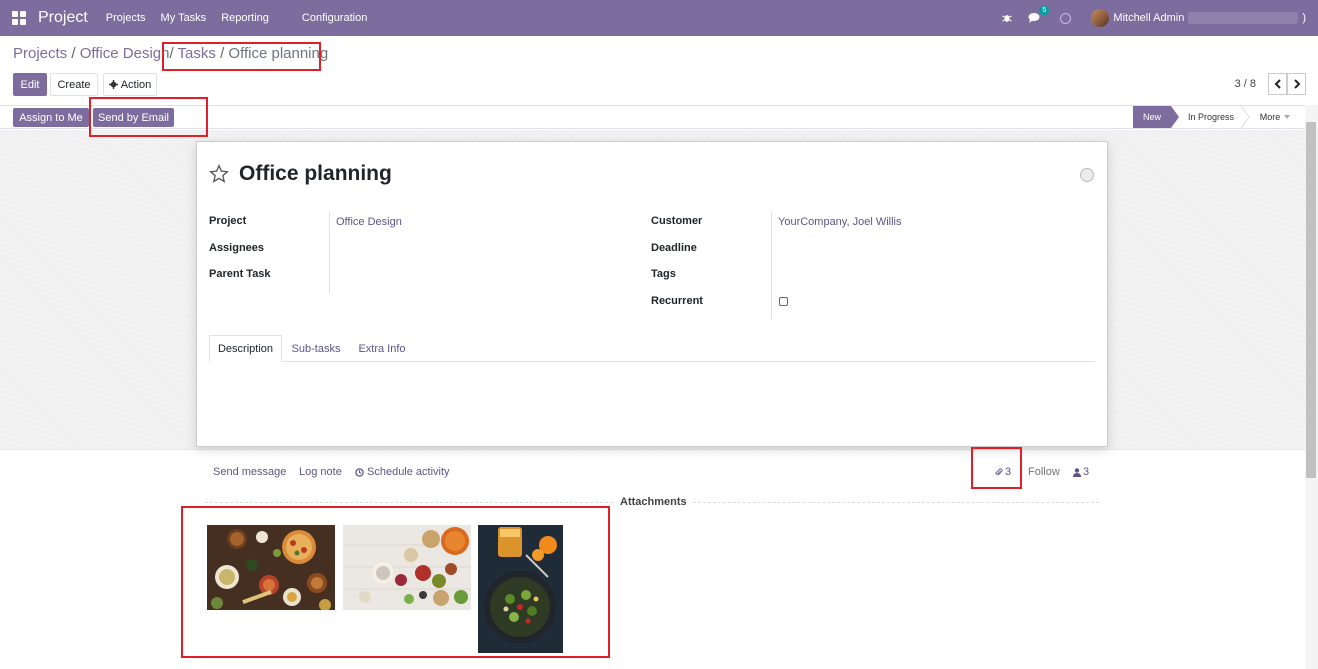 This screenshot has width=1318, height=669. Describe the element at coordinates (771, 265) in the screenshot. I see `right-field-divider` at that location.